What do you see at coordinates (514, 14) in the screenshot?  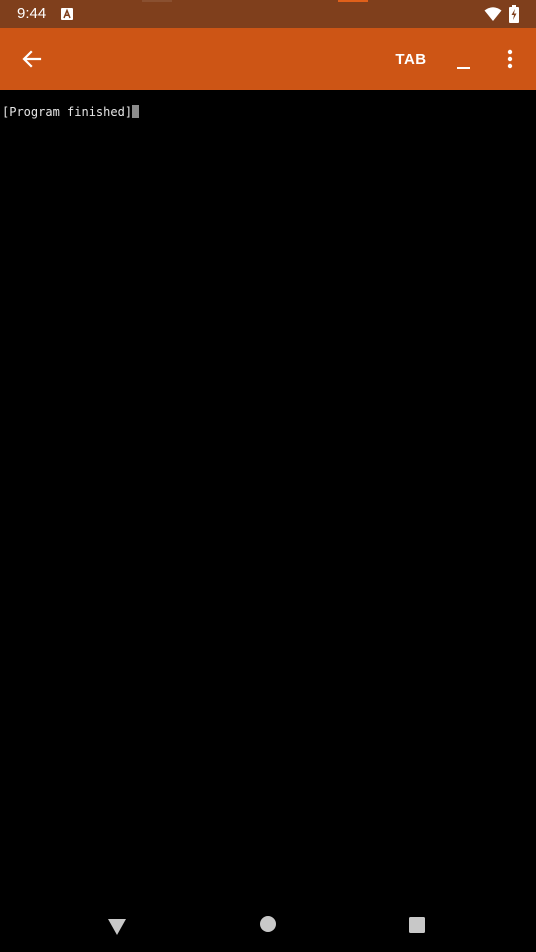 I see `battery-charging-icon` at bounding box center [514, 14].